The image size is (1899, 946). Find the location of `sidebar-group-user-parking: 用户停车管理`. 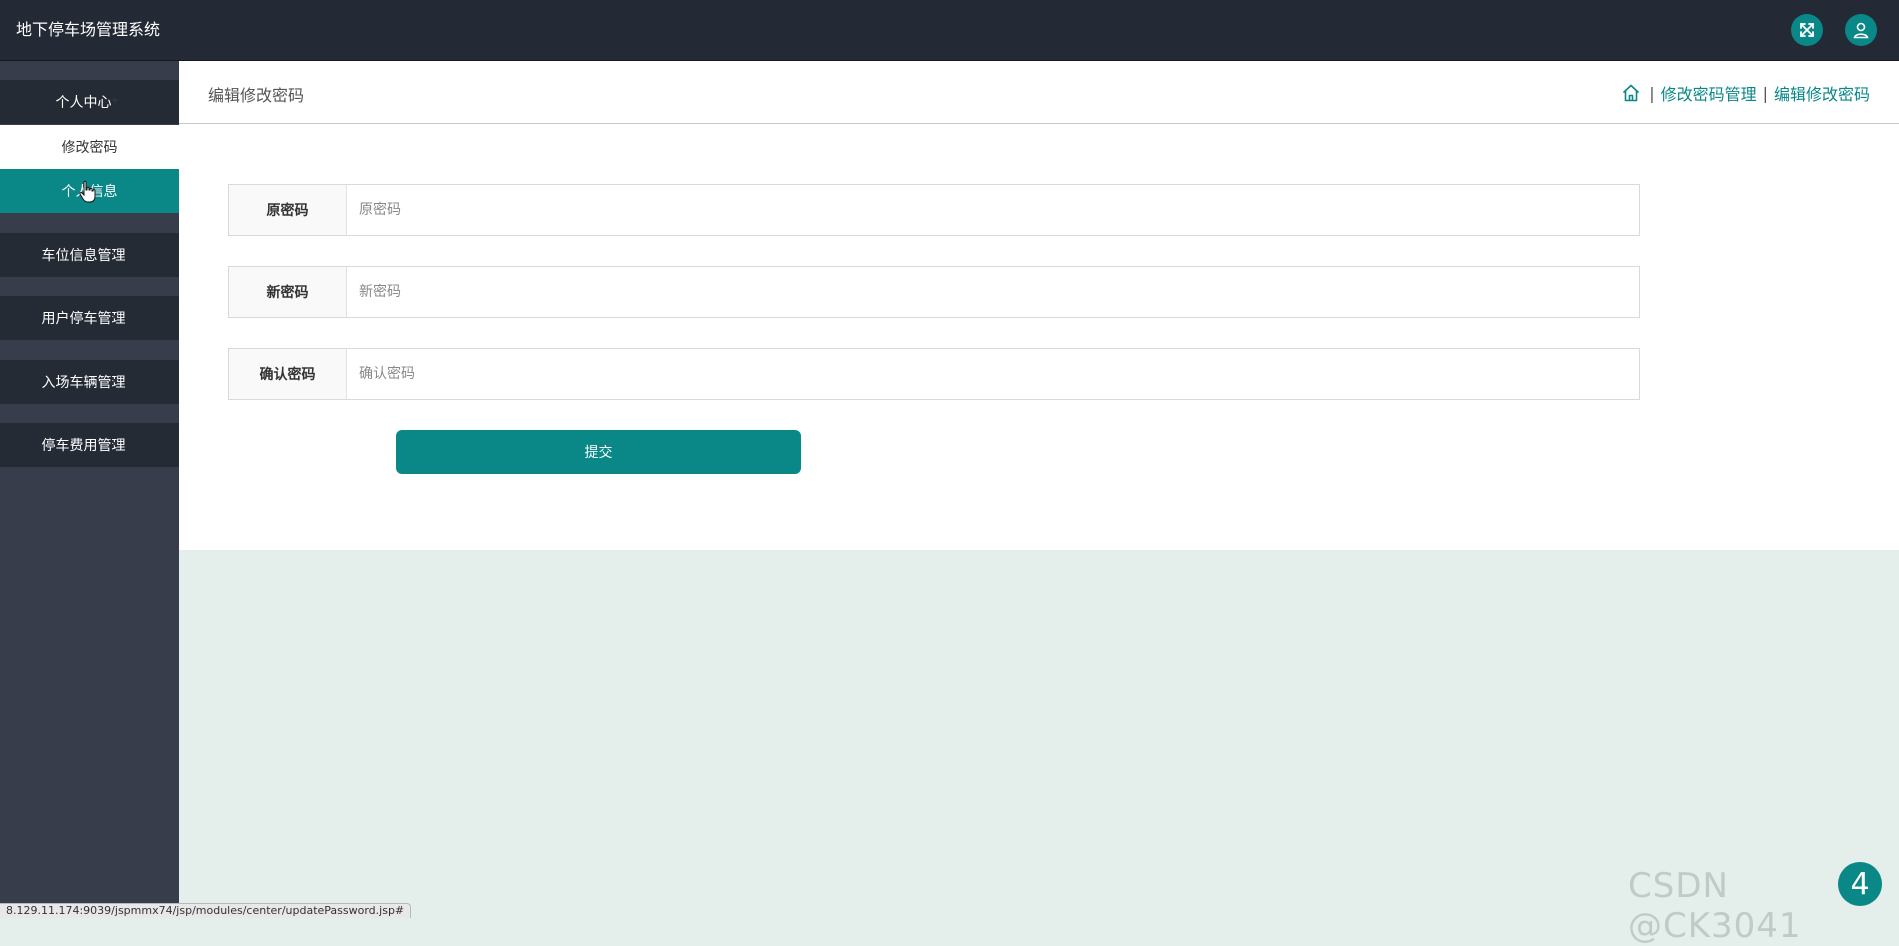

sidebar-group-user-parking: 用户停车管理 is located at coordinates (89, 318).